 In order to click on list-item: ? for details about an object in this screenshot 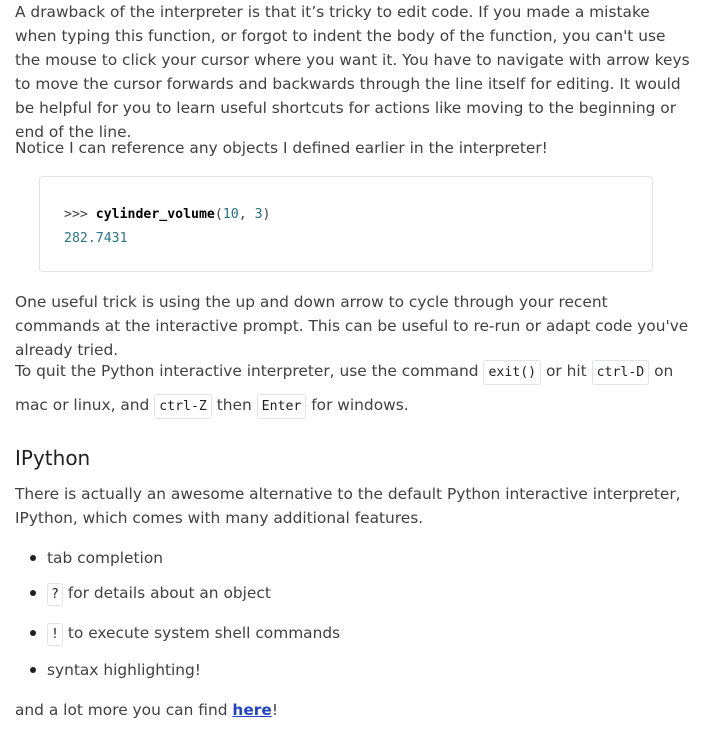, I will do `click(143, 594)`.